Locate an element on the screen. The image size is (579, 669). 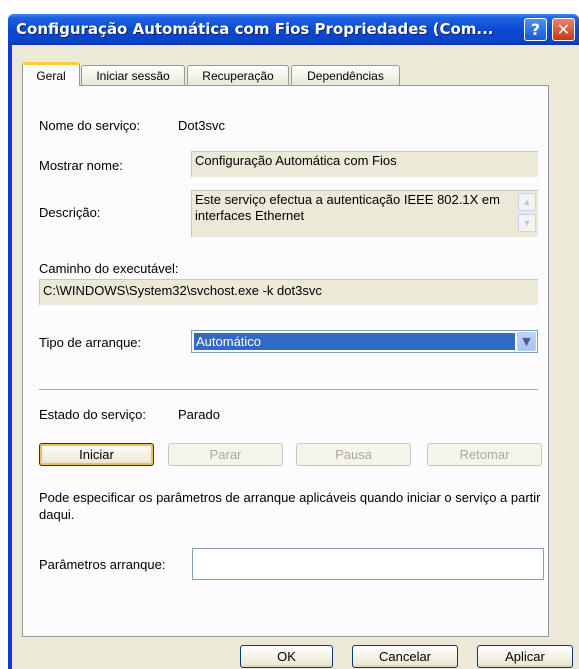
status-value: Parado is located at coordinates (199, 414).